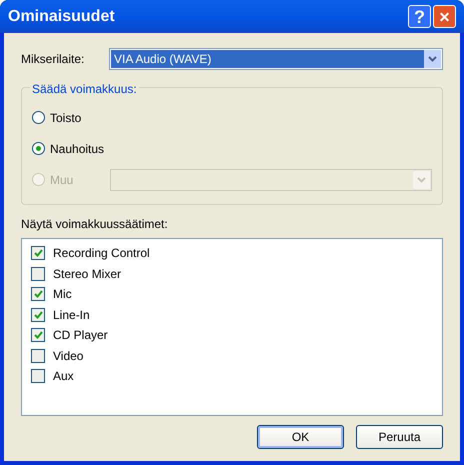 The width and height of the screenshot is (464, 465). Describe the element at coordinates (300, 437) in the screenshot. I see `dialog-button: OK` at that location.